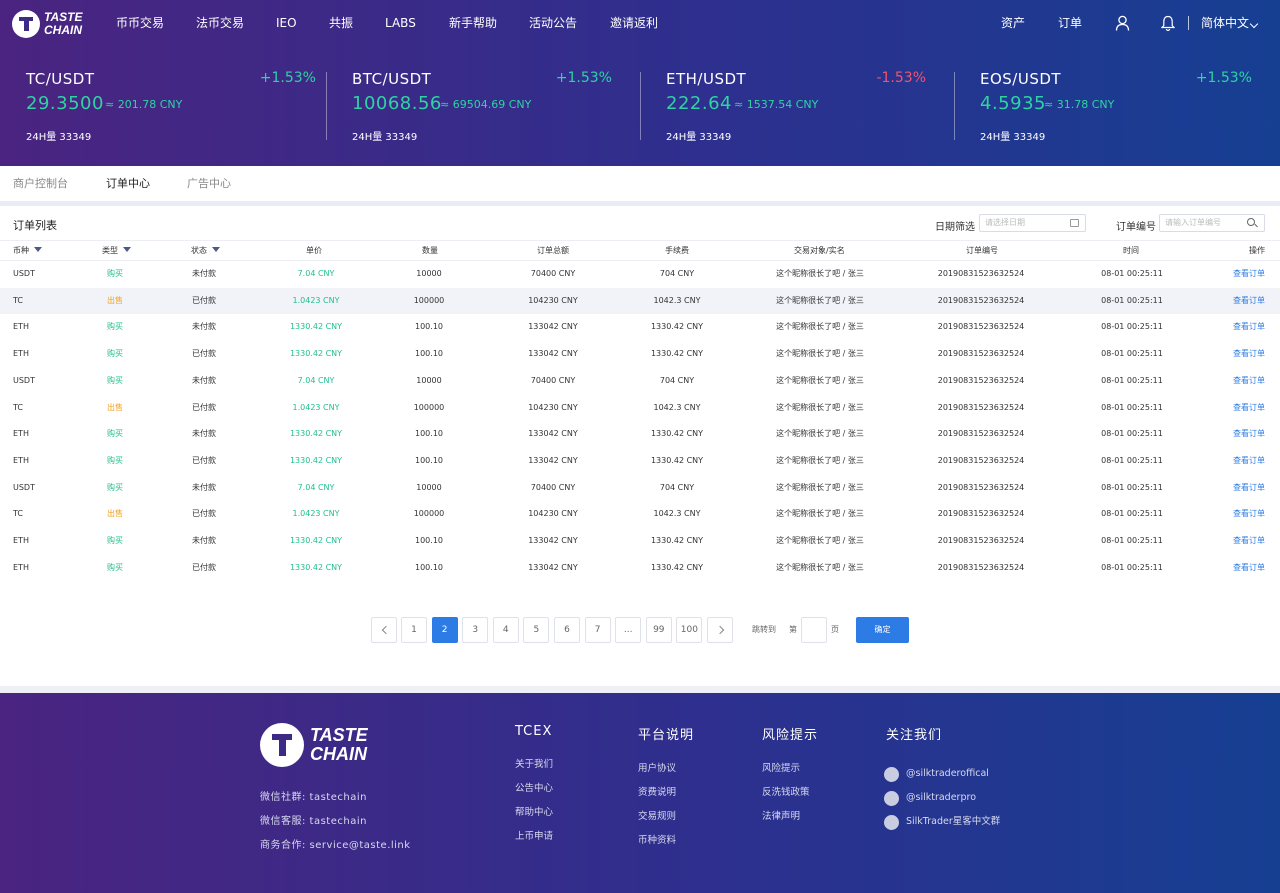  Describe the element at coordinates (115, 460) in the screenshot. I see `cell-type: 购买` at that location.